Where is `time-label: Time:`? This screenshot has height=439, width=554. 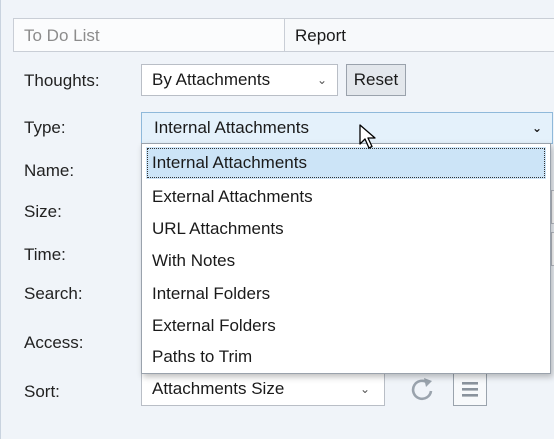
time-label: Time: is located at coordinates (45, 254).